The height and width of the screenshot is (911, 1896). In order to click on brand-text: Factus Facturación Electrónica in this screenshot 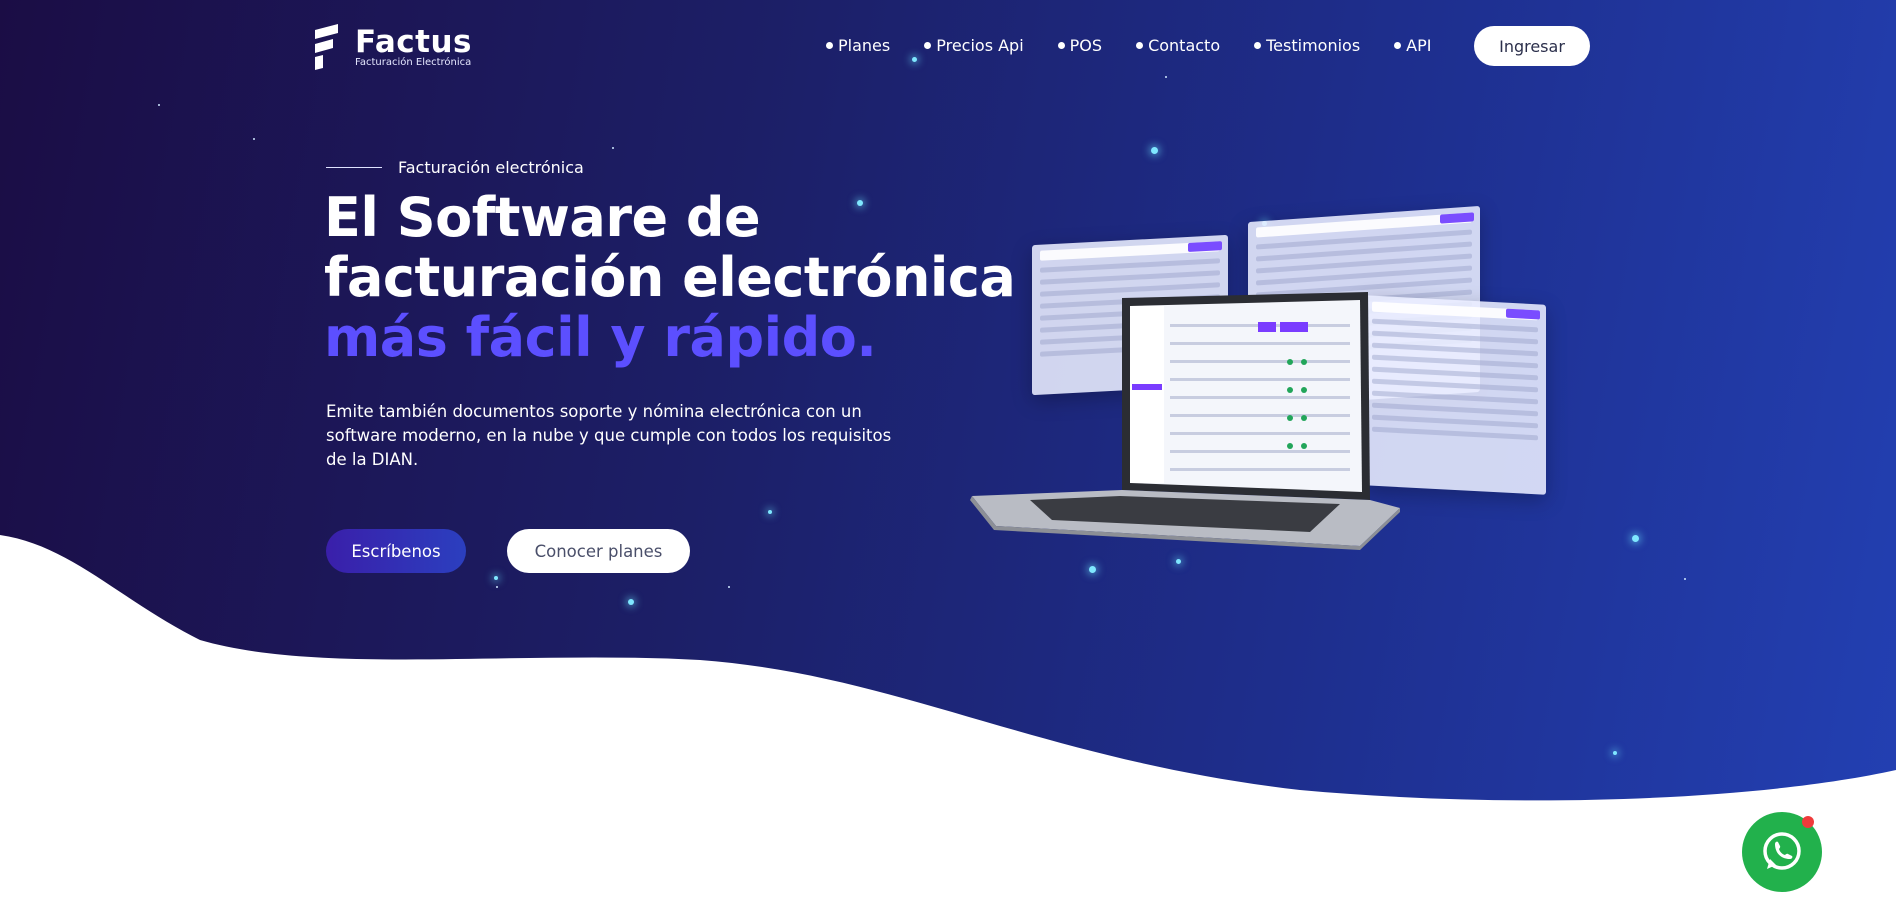, I will do `click(413, 45)`.